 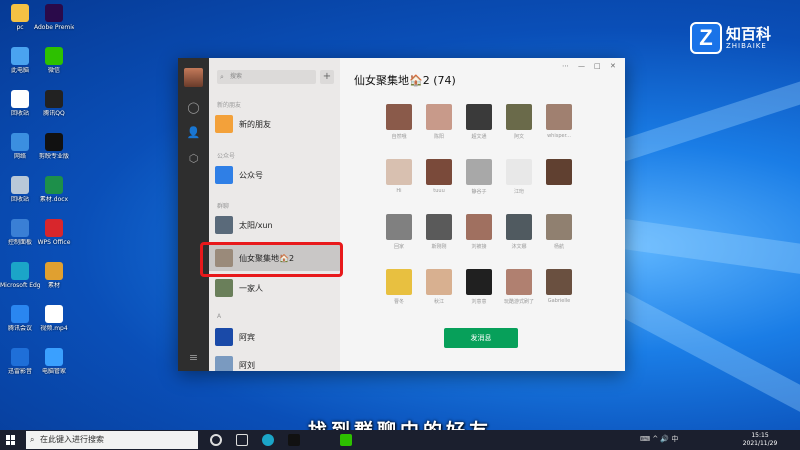 I want to click on contact-name: 阿宾, so click(x=247, y=337).